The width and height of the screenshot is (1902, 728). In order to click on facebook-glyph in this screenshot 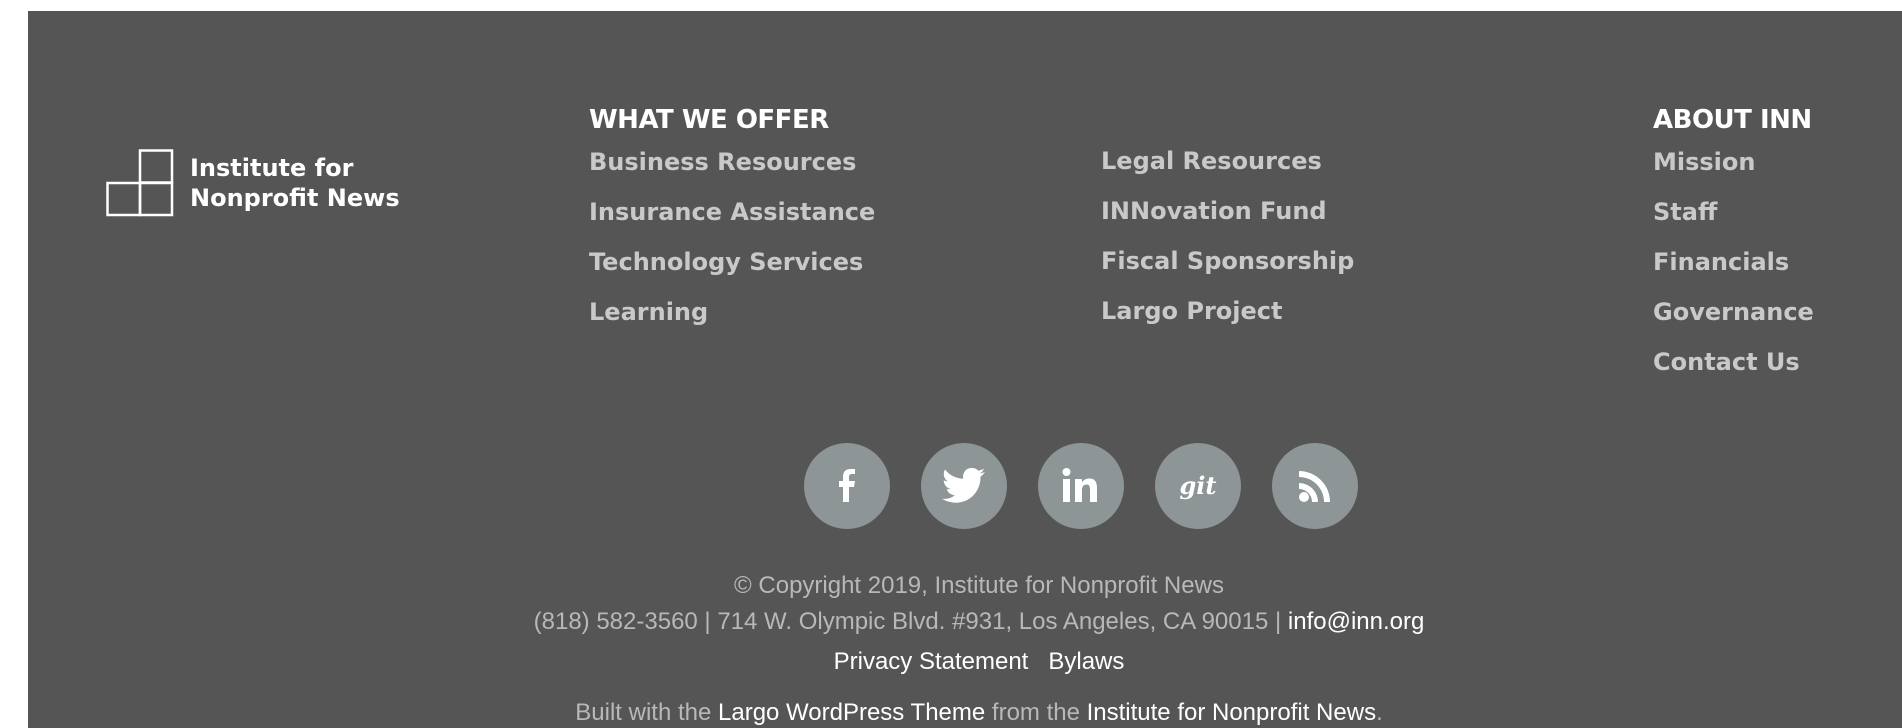, I will do `click(847, 485)`.